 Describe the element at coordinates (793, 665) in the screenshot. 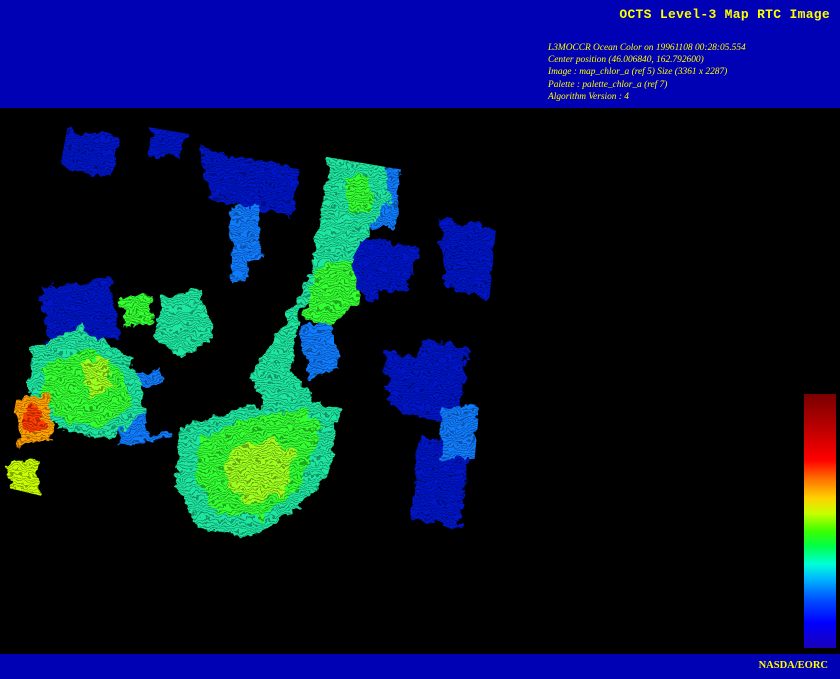

I see `credit-label: NASDA/EORC` at that location.